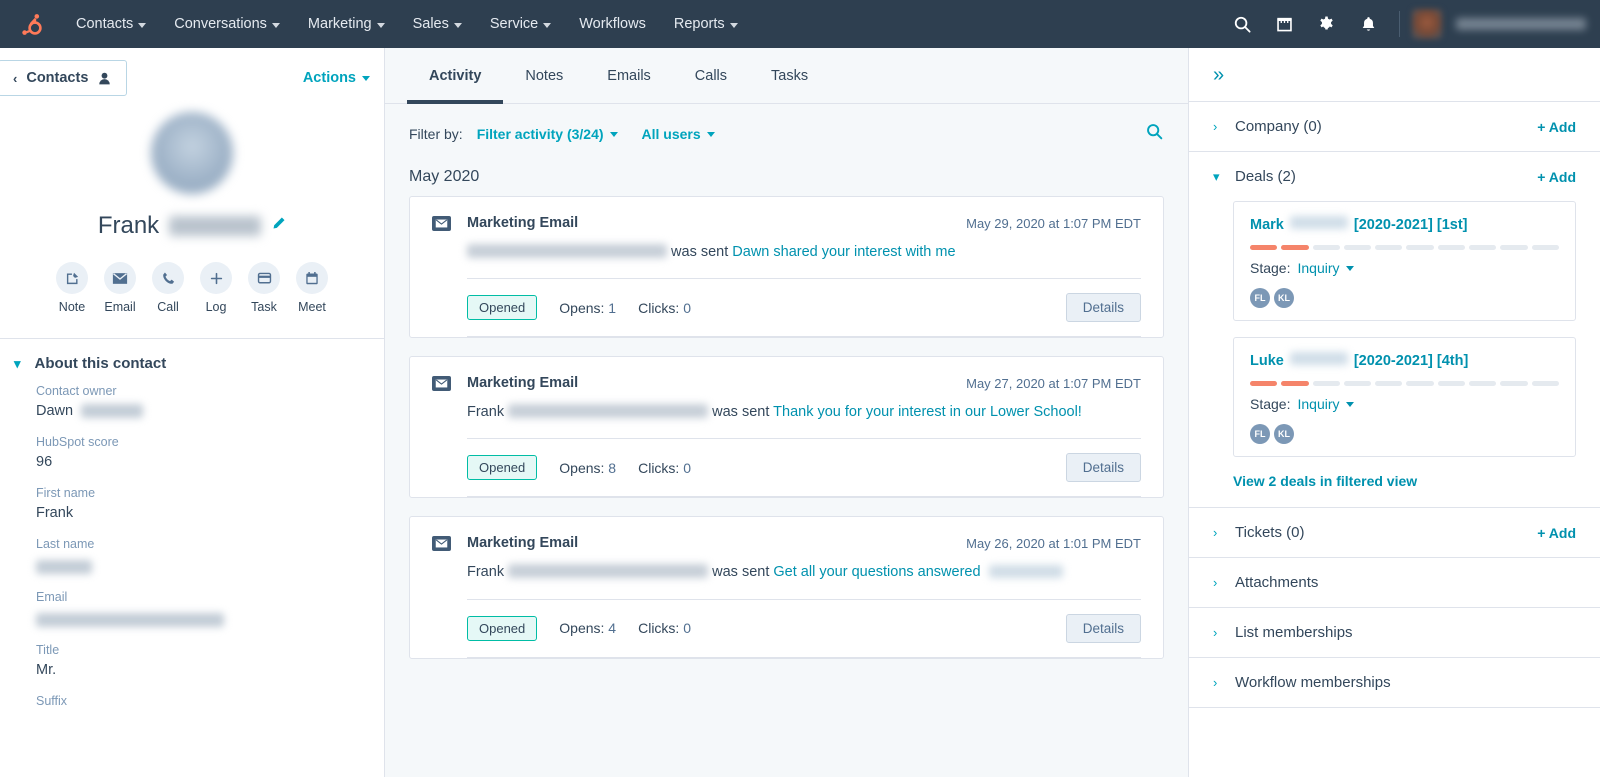 This screenshot has height=777, width=1600. Describe the element at coordinates (544, 76) in the screenshot. I see `tab-notes: Notes` at that location.